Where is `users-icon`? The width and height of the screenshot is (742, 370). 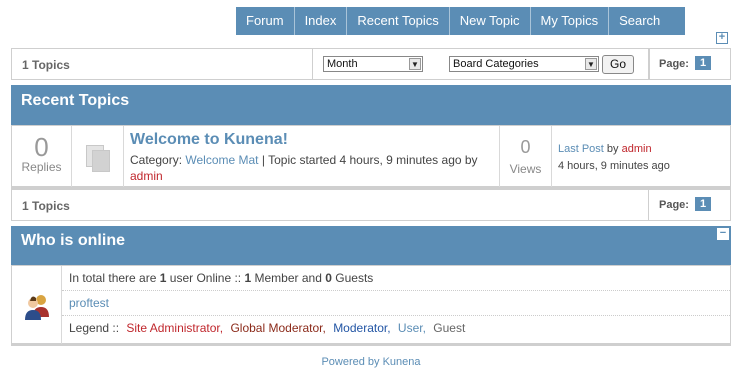
users-icon is located at coordinates (37, 307).